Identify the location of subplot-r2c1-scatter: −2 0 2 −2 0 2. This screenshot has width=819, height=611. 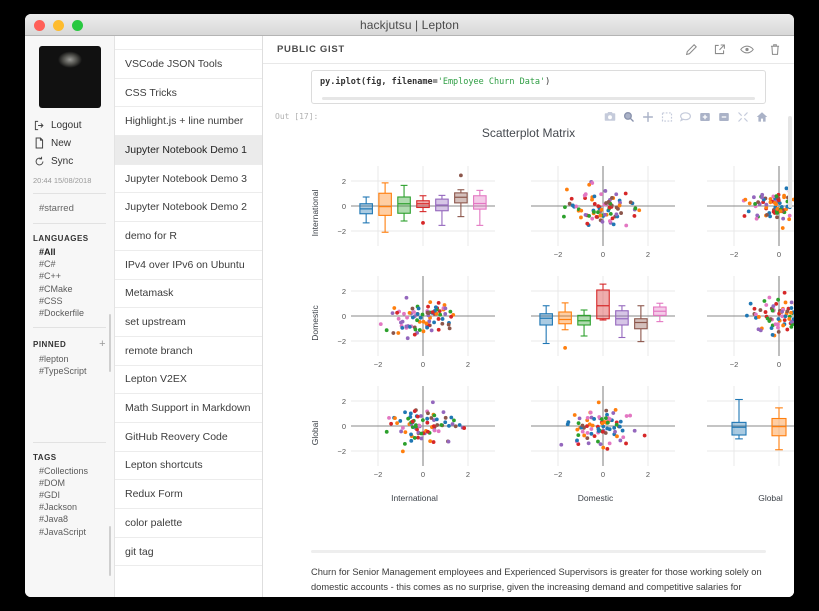
(413, 324).